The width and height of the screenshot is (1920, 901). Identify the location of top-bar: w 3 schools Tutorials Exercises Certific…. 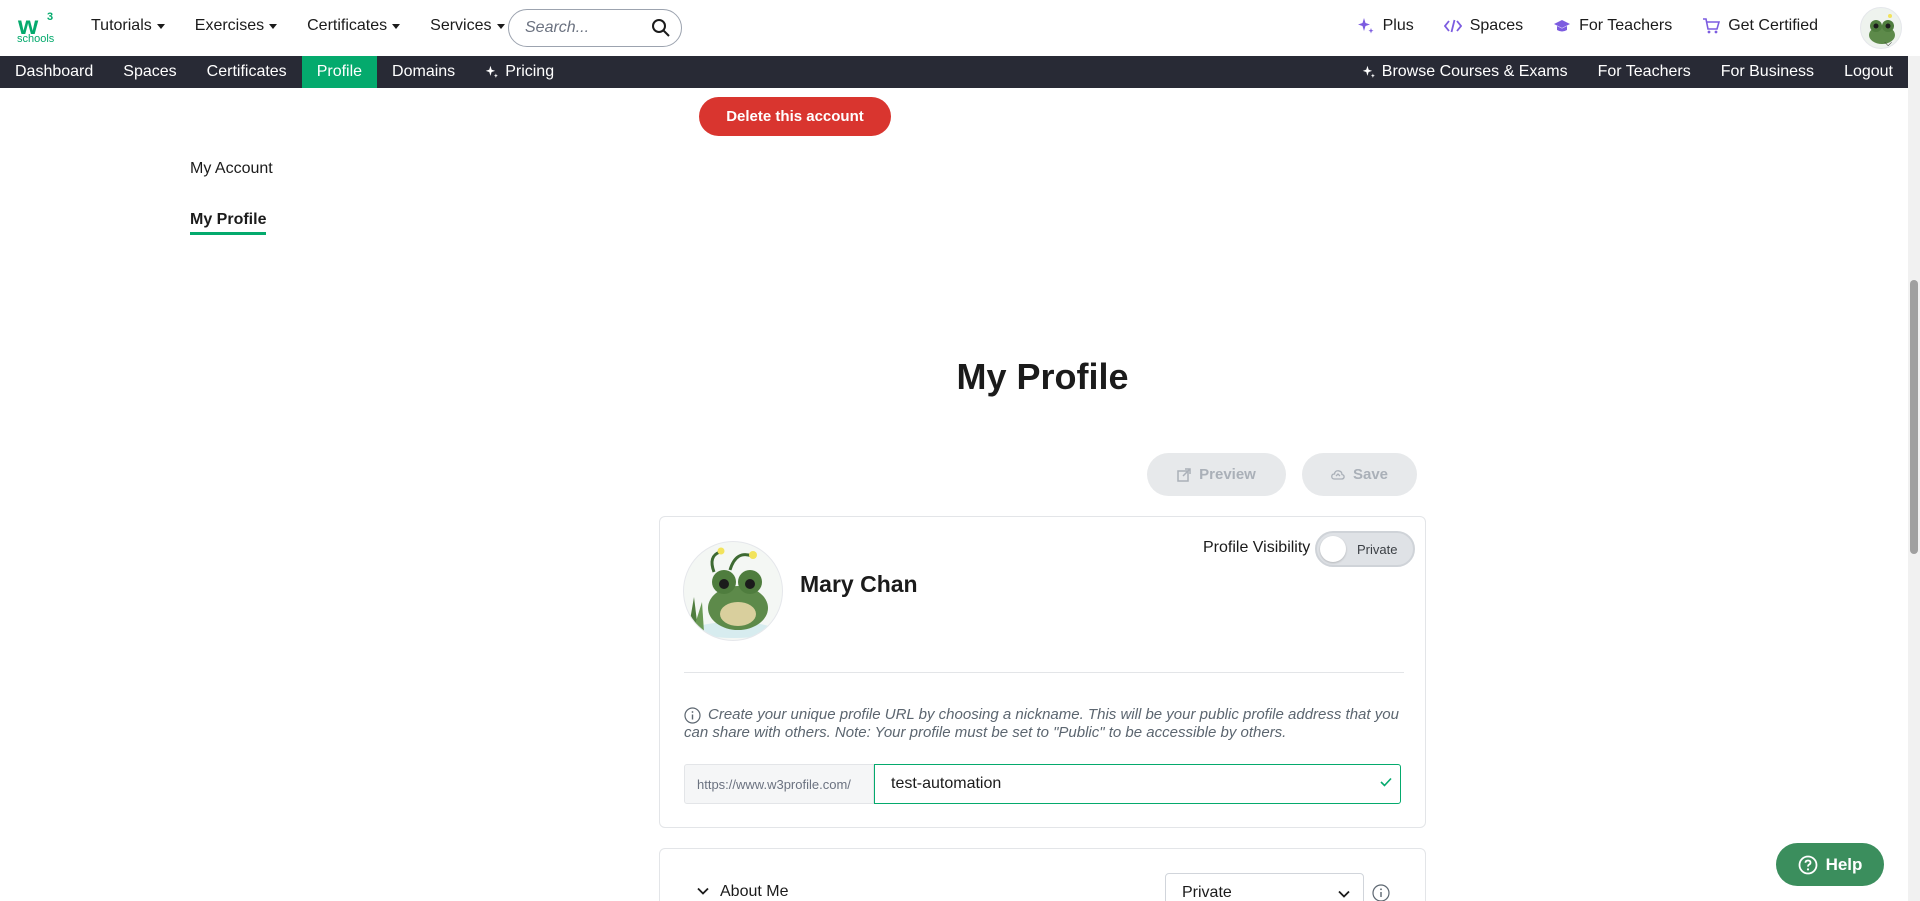
(960, 28).